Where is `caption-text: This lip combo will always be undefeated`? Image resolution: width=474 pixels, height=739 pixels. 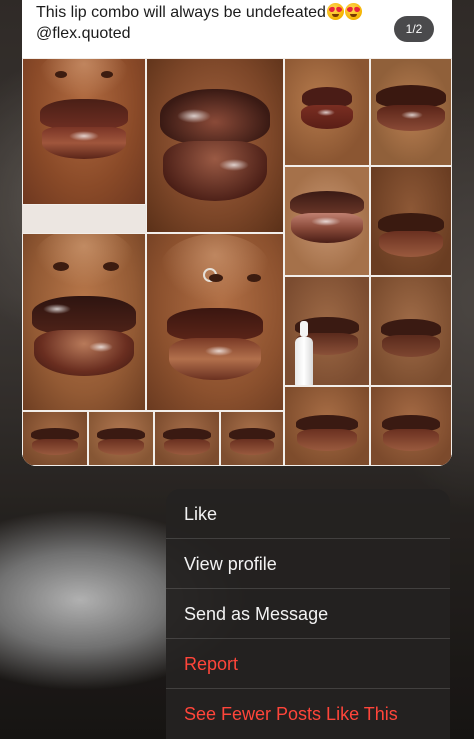 caption-text: This lip combo will always be undefeated is located at coordinates (181, 12).